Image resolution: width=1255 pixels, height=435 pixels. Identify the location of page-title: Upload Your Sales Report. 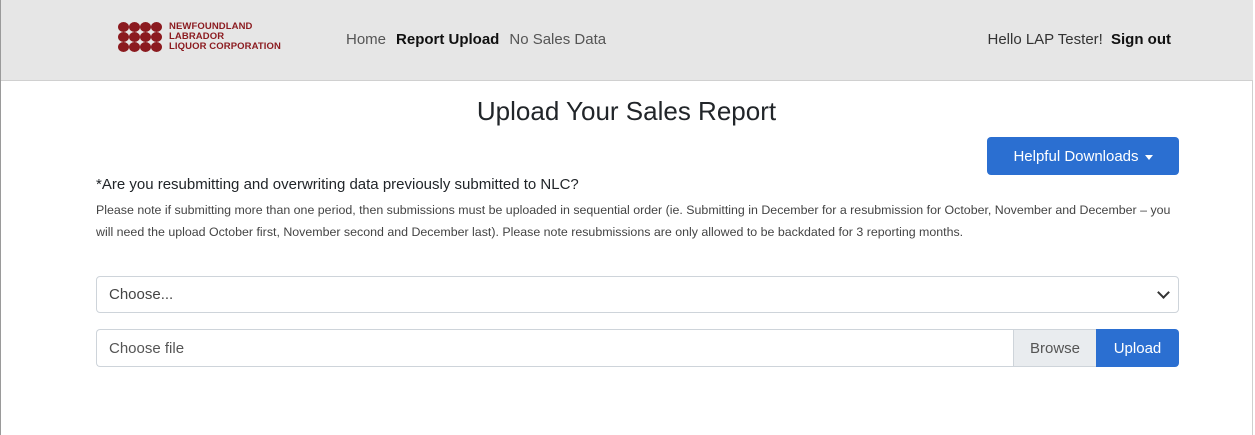
(626, 111).